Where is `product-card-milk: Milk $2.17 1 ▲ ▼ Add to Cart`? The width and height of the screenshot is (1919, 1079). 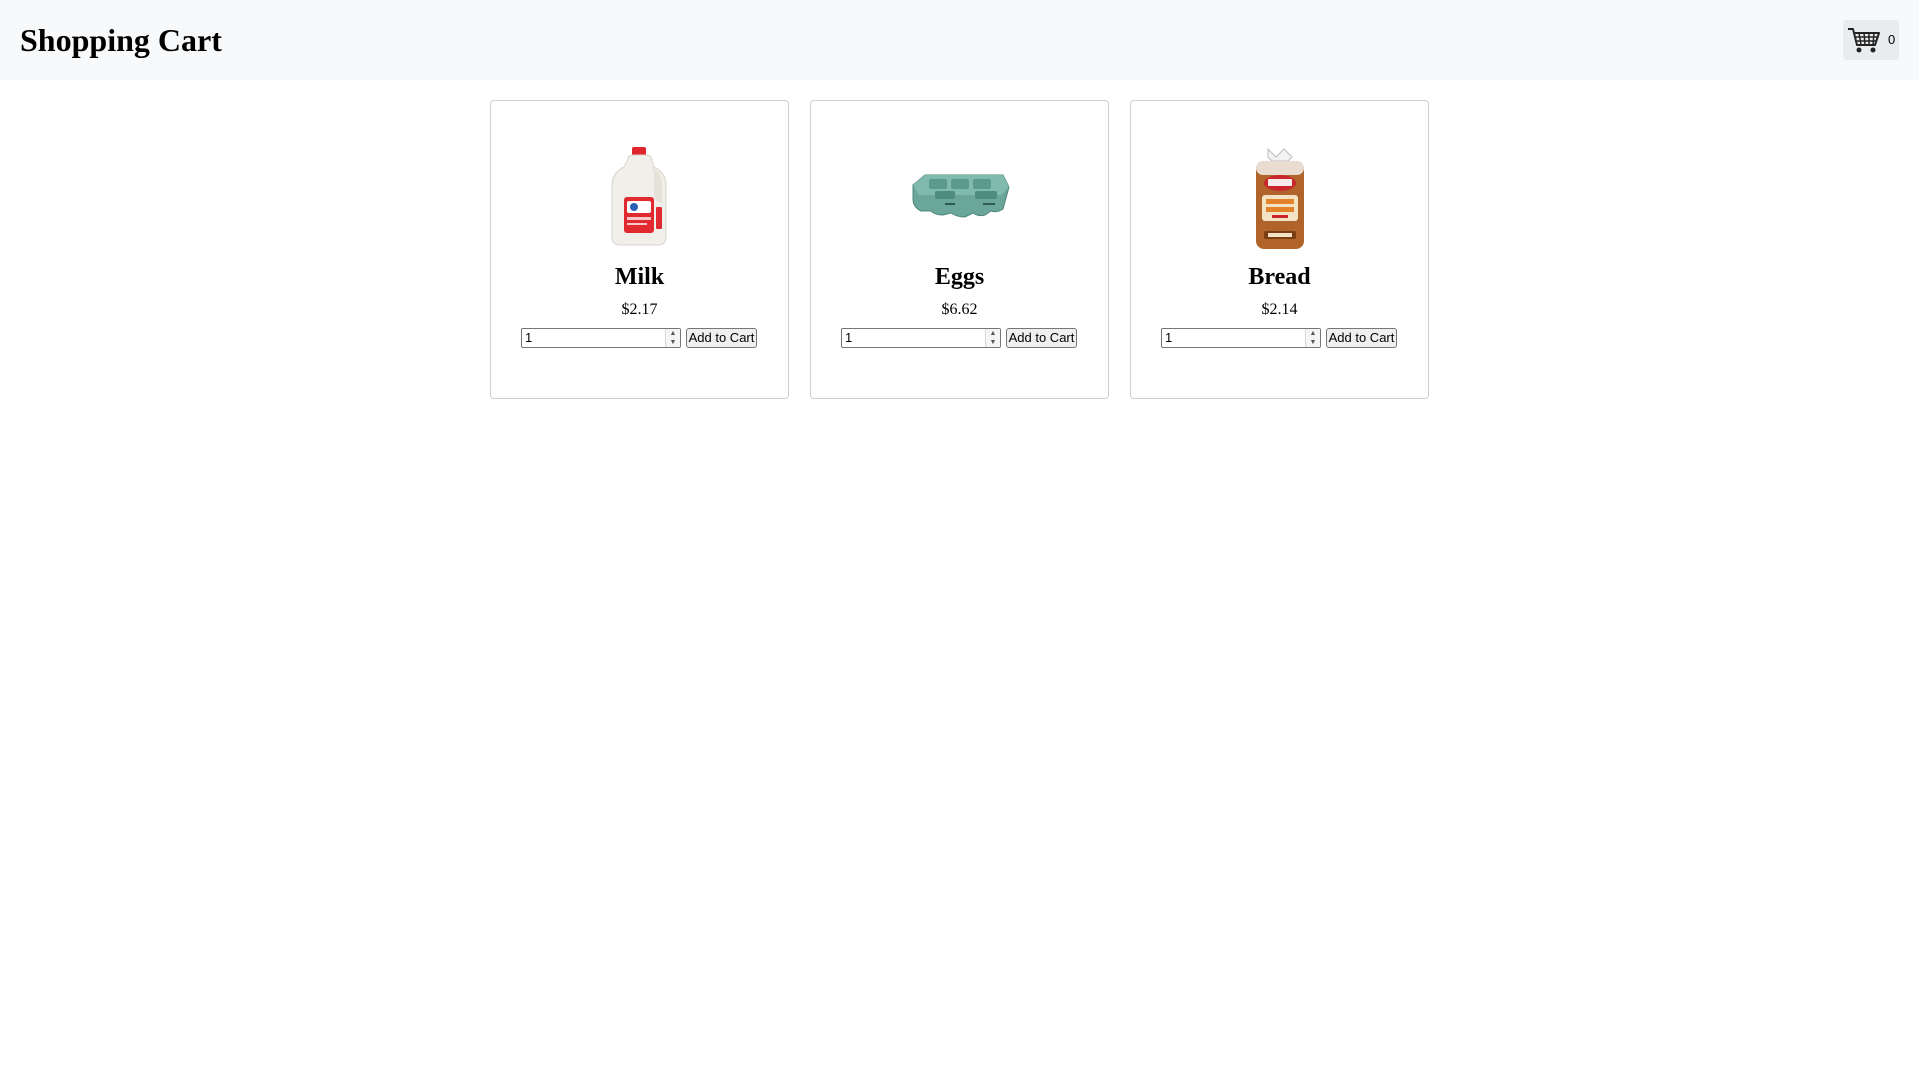
product-card-milk: Milk $2.17 1 ▲ ▼ Add to Cart is located at coordinates (639, 249).